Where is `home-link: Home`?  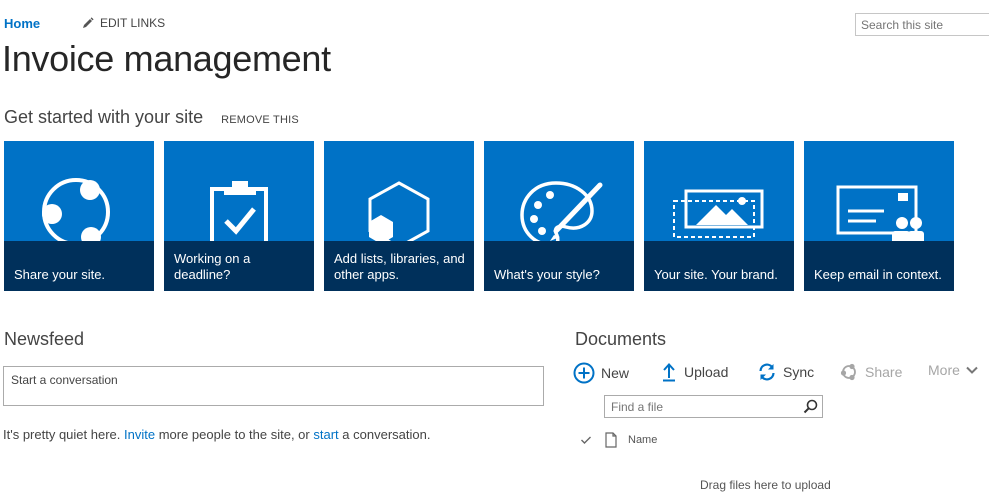
home-link: Home is located at coordinates (22, 23).